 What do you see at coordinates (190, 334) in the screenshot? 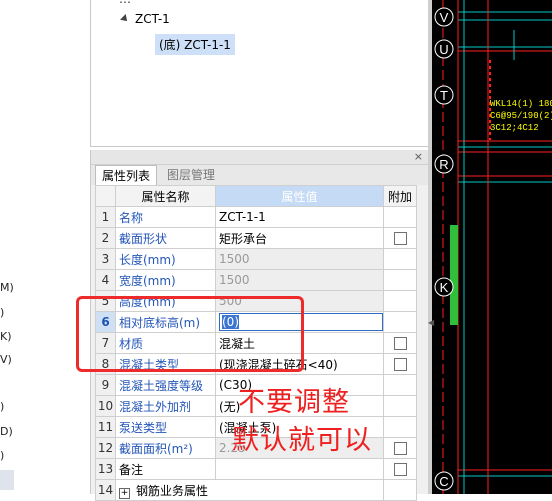
I see `highlight-box` at bounding box center [190, 334].